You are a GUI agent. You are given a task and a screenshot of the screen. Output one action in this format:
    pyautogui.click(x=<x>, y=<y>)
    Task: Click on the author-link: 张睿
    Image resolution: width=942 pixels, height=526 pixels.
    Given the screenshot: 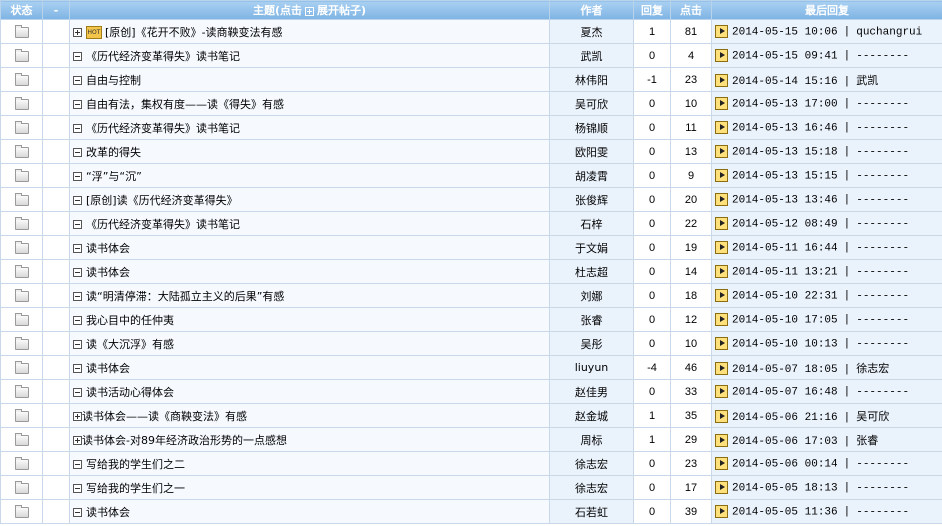 What is the action you would take?
    pyautogui.click(x=592, y=320)
    